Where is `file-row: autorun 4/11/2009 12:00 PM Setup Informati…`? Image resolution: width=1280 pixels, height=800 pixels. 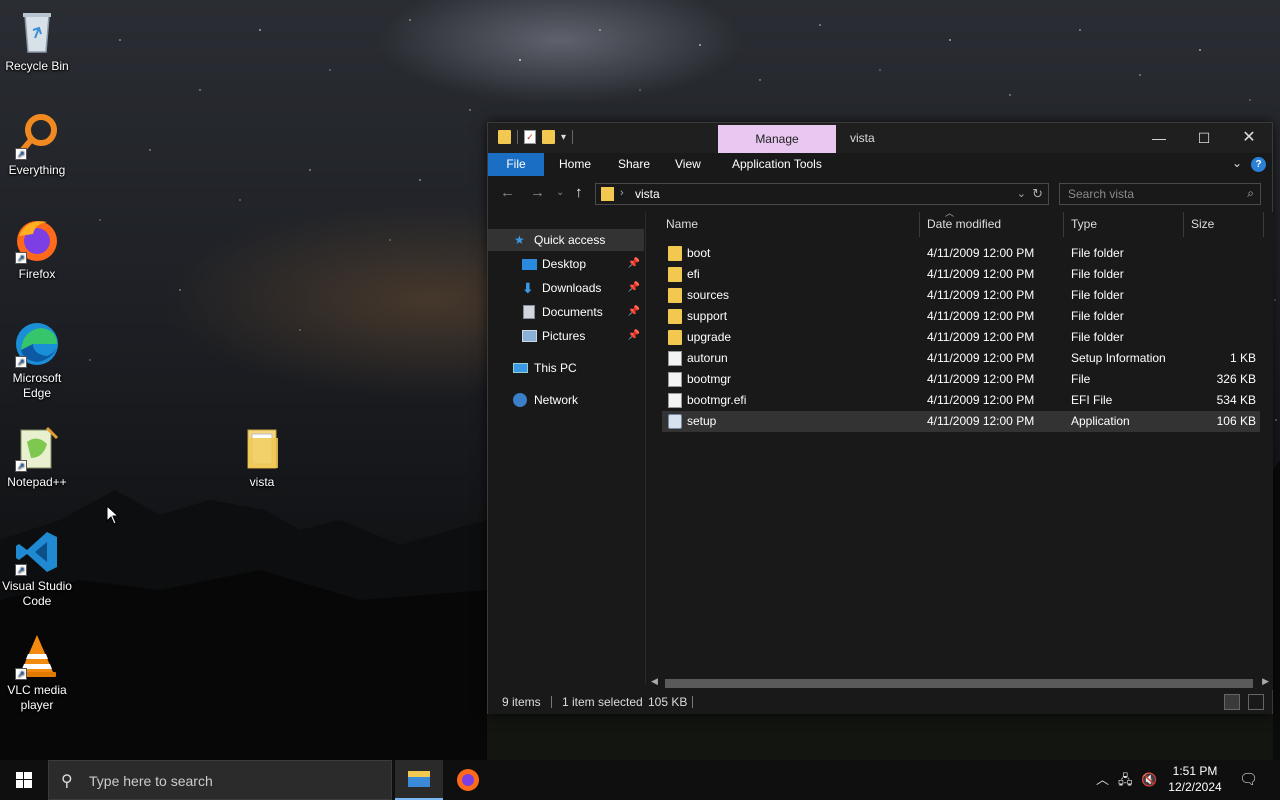
file-row: autorun 4/11/2009 12:00 PM Setup Informati… is located at coordinates (961, 358).